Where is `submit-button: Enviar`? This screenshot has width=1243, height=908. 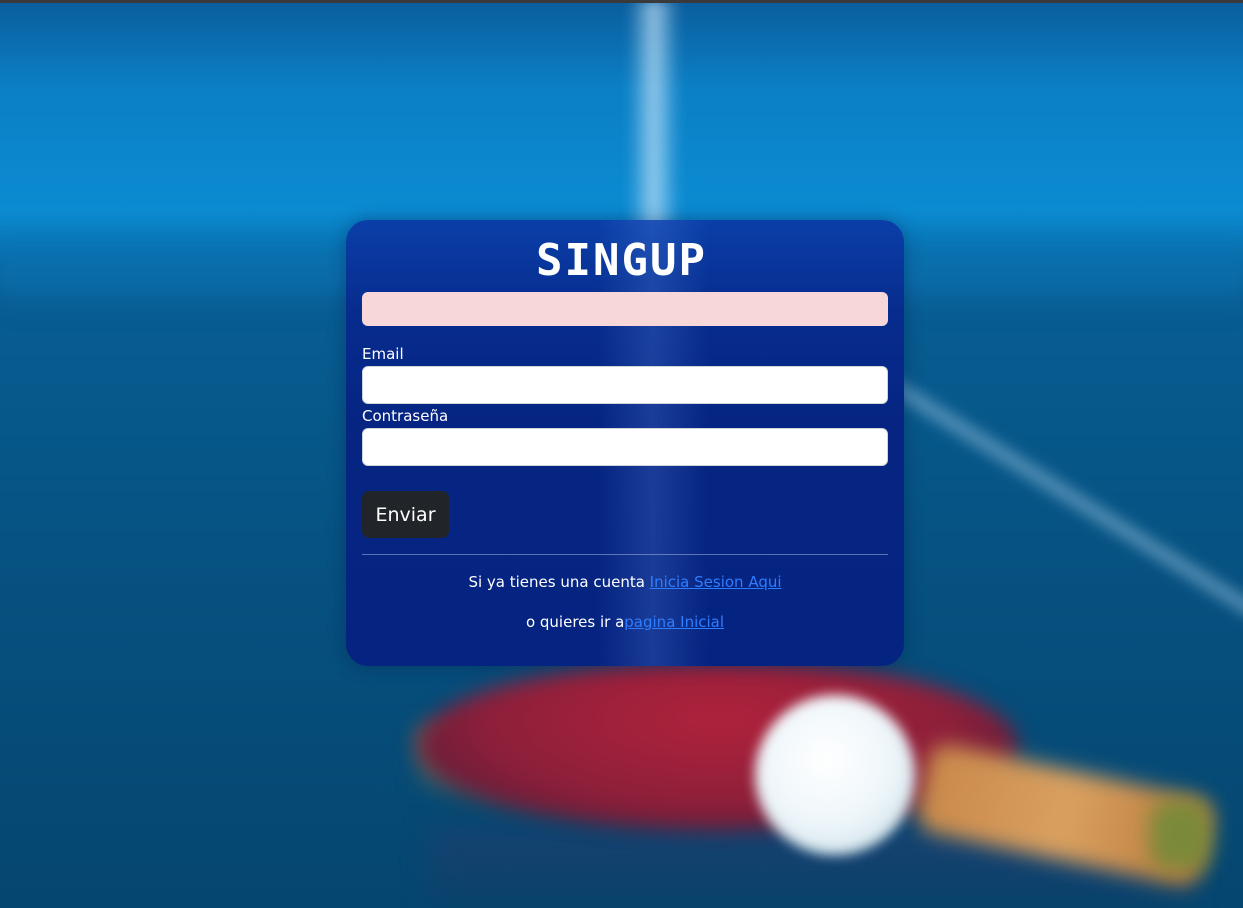 submit-button: Enviar is located at coordinates (405, 514).